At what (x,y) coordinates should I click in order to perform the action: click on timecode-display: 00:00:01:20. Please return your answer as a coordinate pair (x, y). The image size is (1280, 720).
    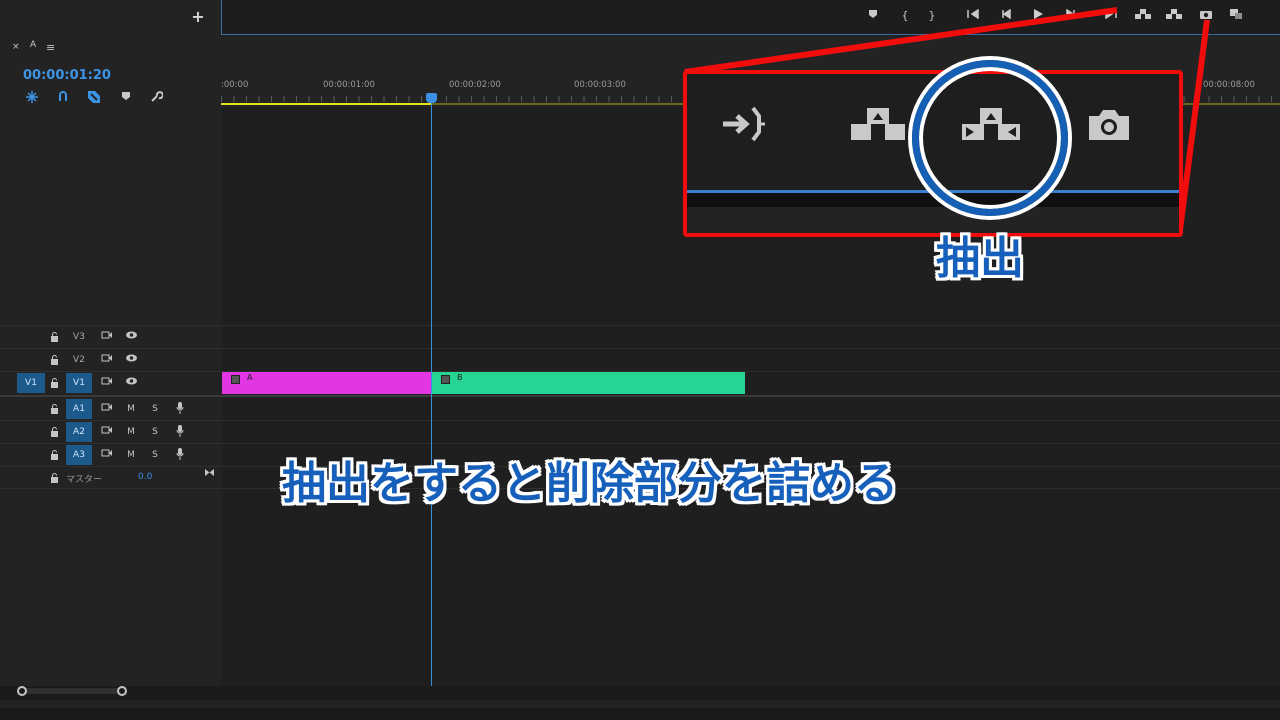
    Looking at the image, I should click on (67, 75).